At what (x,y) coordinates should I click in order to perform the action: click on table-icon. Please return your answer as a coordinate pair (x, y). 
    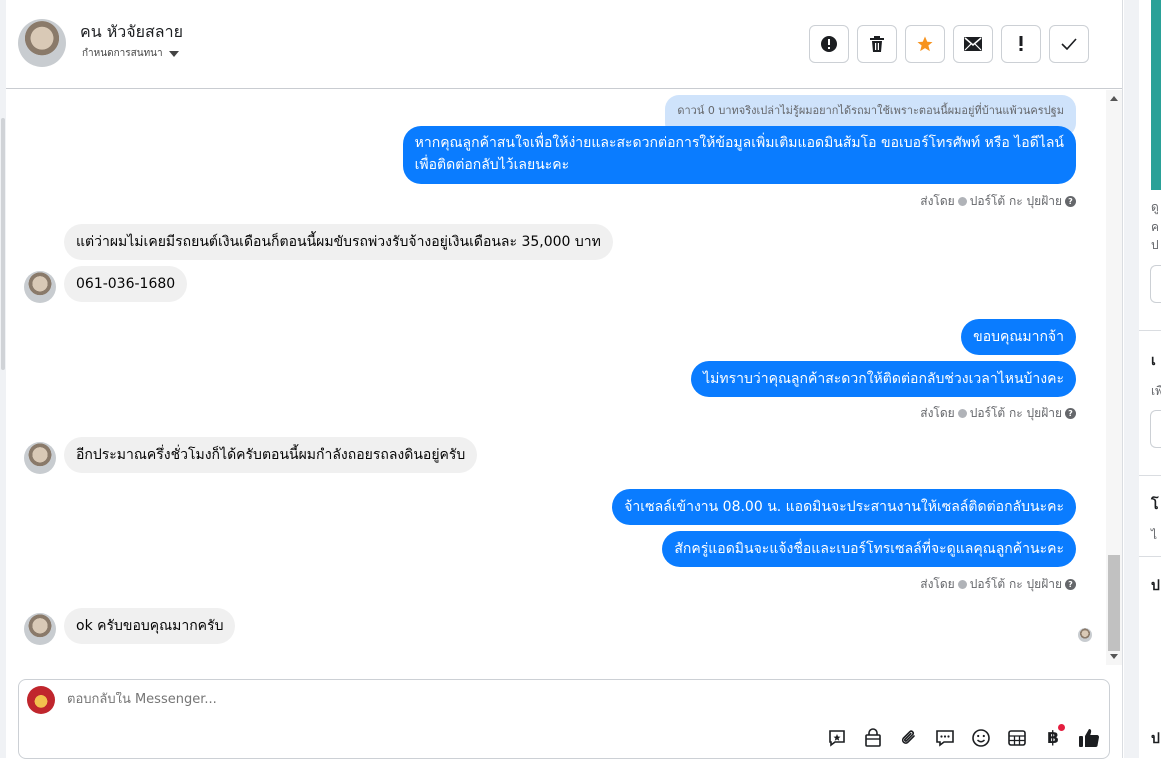
    Looking at the image, I should click on (1017, 738).